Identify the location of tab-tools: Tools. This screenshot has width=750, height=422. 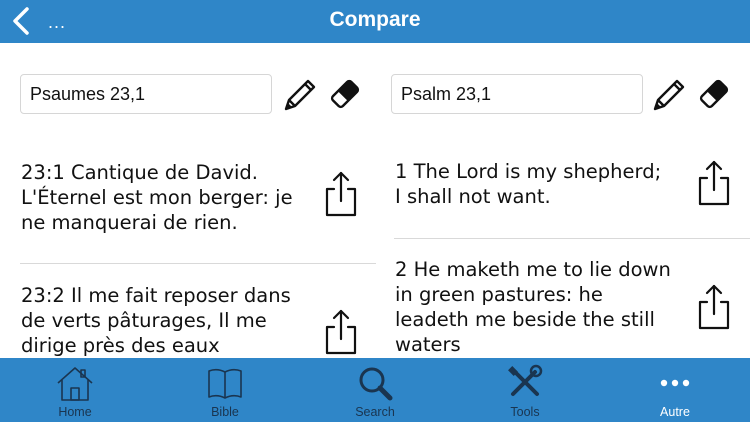
(525, 390).